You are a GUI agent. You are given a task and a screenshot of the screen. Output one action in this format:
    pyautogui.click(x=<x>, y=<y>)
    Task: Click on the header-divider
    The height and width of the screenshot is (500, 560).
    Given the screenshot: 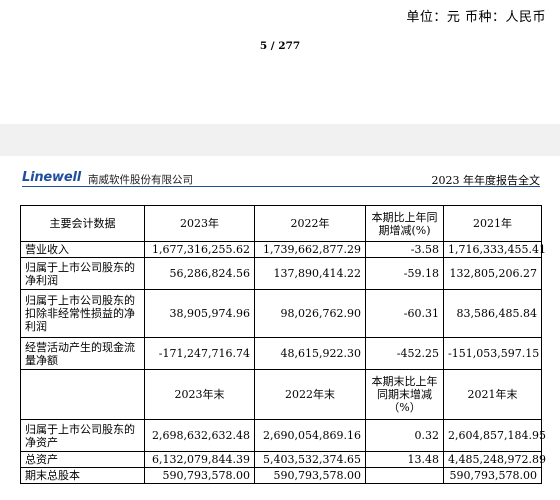 What is the action you would take?
    pyautogui.click(x=281, y=186)
    